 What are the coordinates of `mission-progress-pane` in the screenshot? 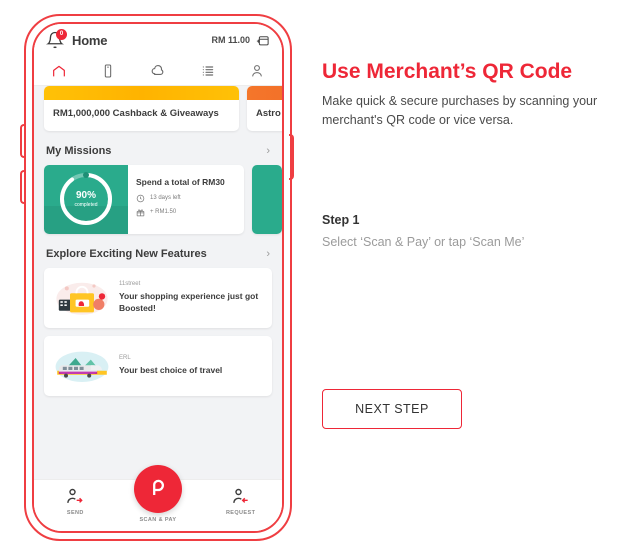 It's located at (267, 199).